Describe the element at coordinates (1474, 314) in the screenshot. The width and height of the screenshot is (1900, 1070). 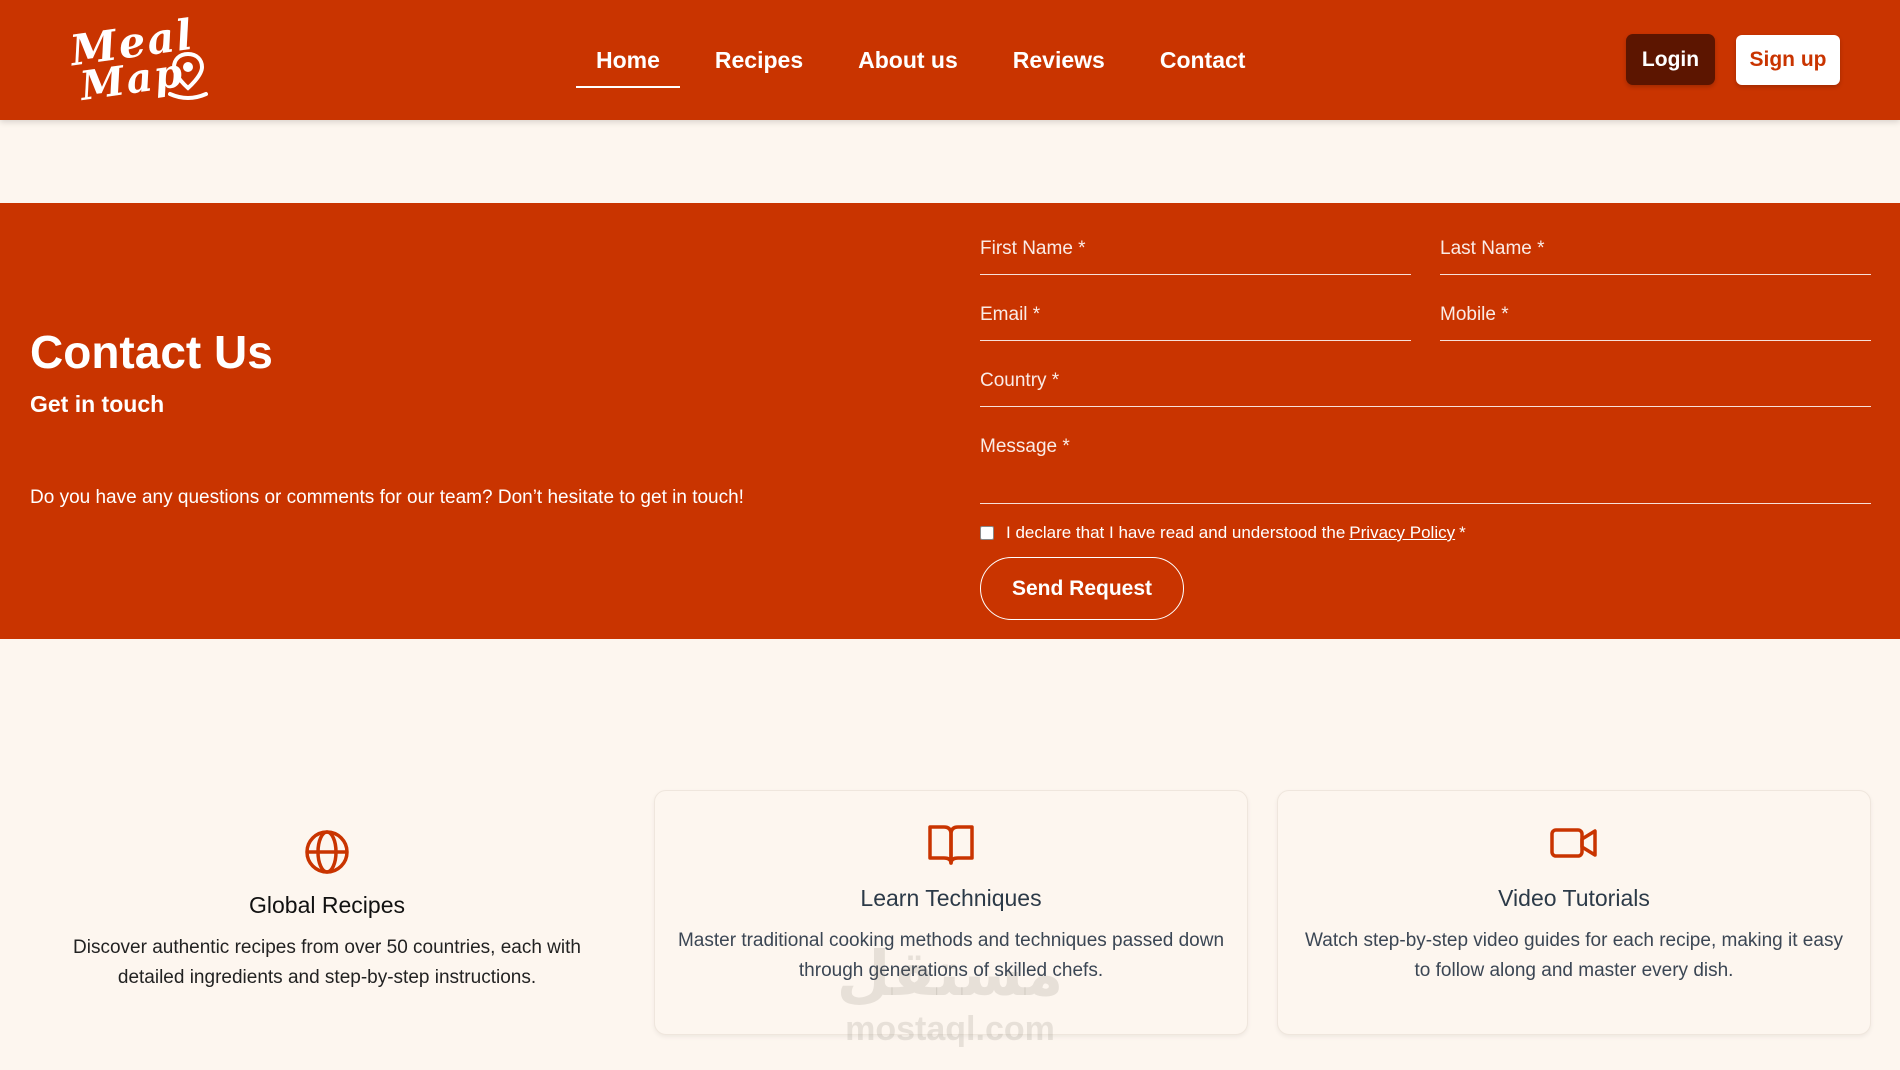
I see `mobile-label: Mobile *` at that location.